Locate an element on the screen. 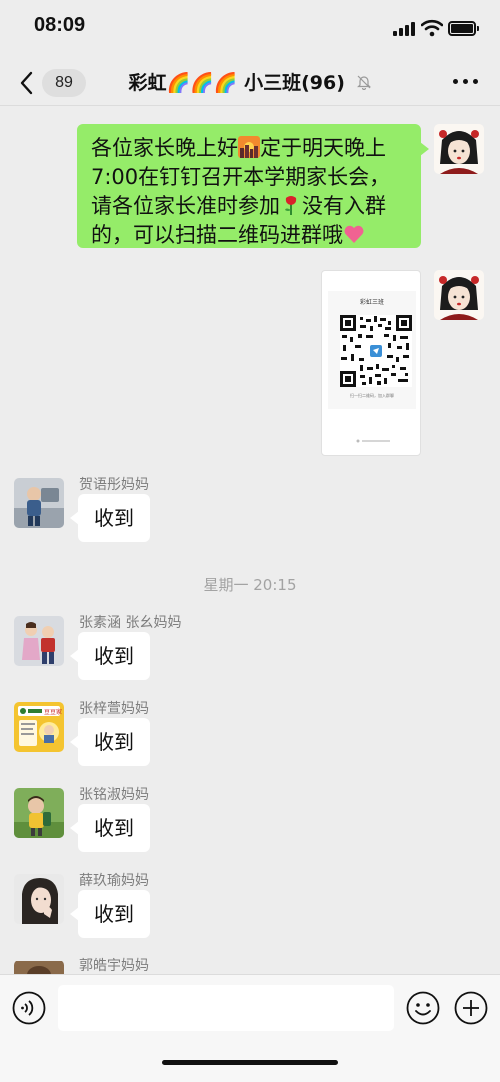 The height and width of the screenshot is (1082, 500). mute-icon is located at coordinates (363, 82).